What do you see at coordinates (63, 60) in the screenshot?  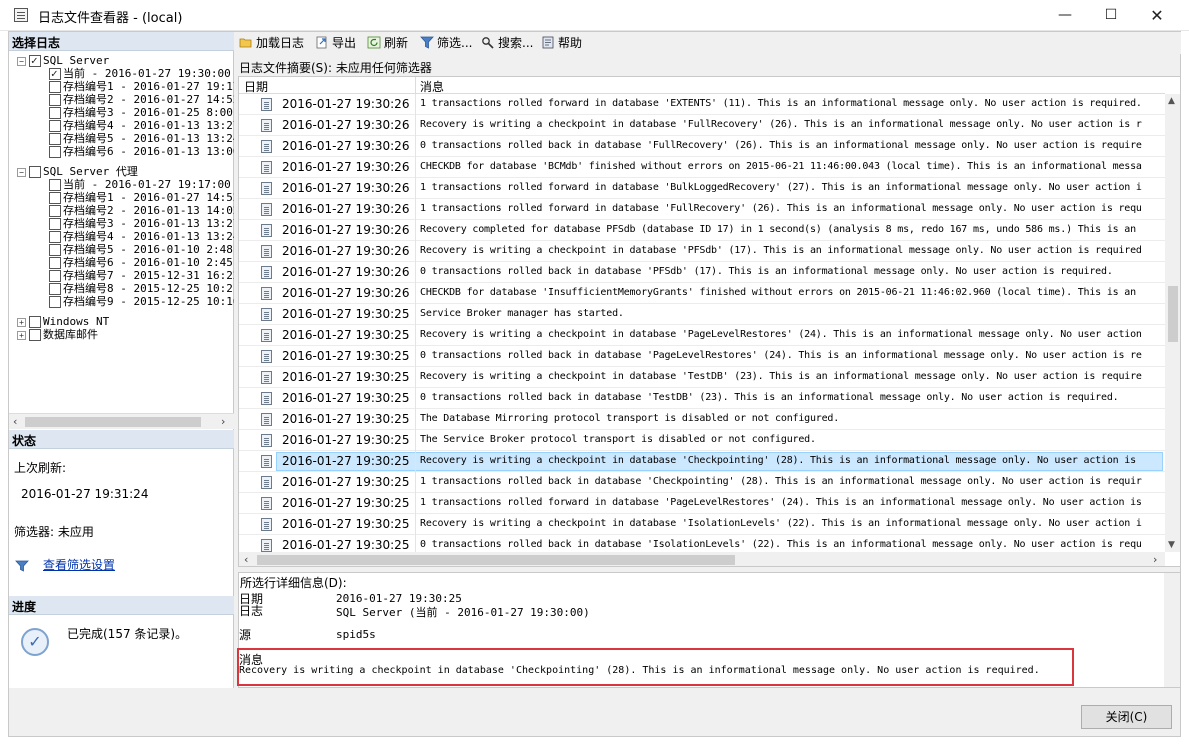 I see `tree-group-node: − SQL Server` at bounding box center [63, 60].